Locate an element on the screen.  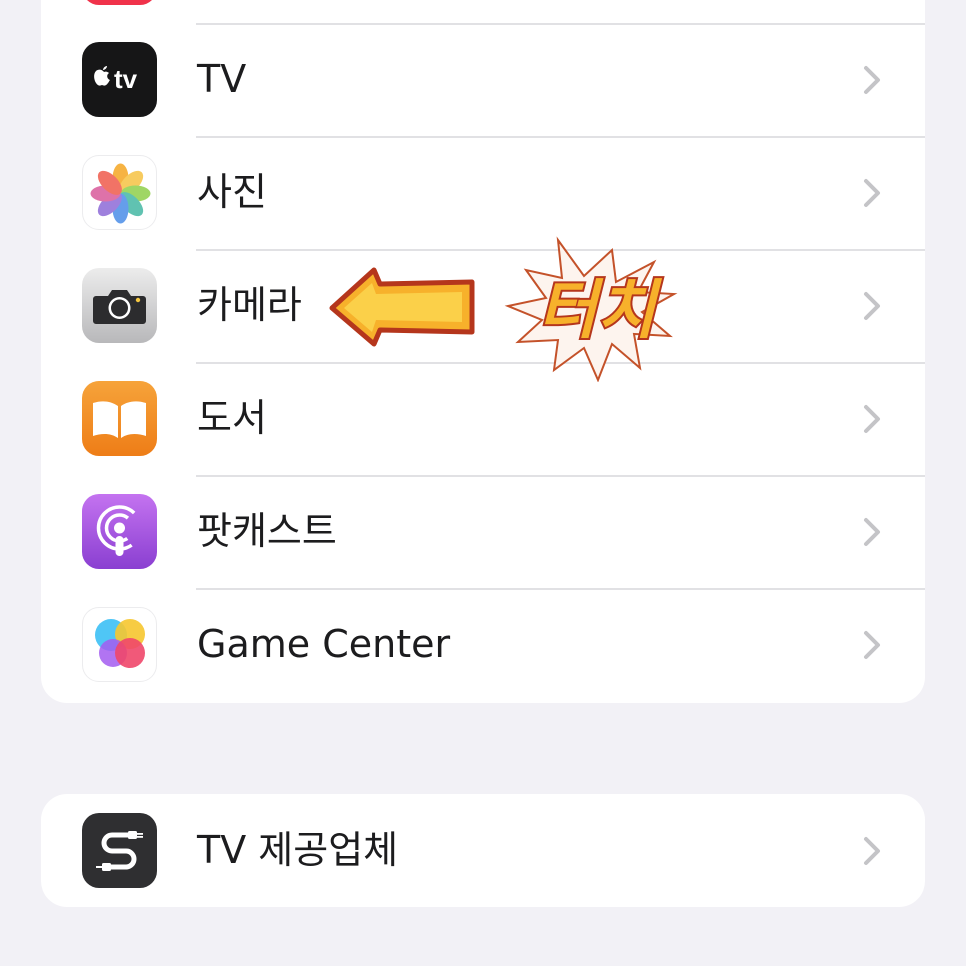
partial-row-above is located at coordinates (483, 12).